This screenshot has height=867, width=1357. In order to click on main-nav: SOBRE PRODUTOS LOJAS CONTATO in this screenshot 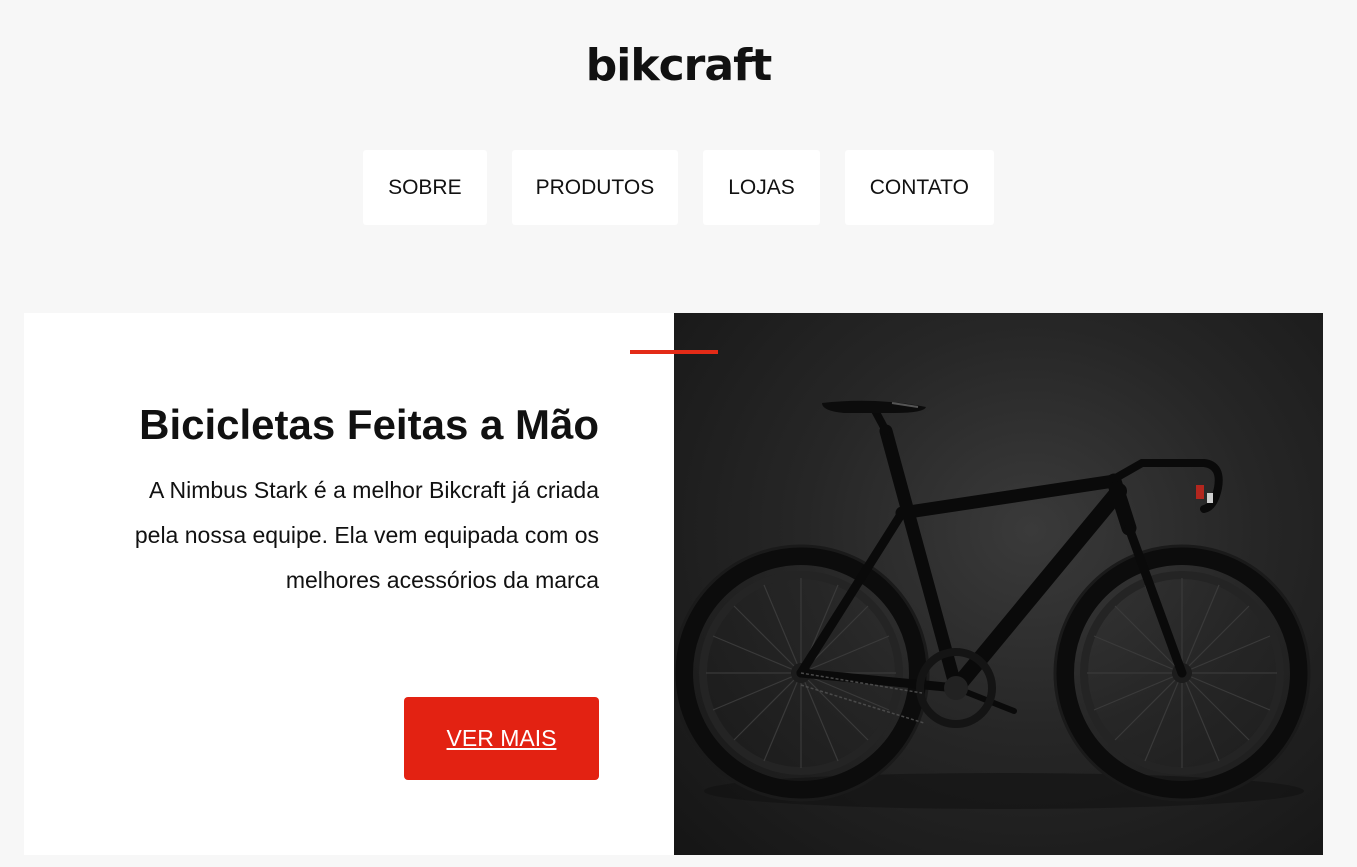, I will do `click(678, 187)`.